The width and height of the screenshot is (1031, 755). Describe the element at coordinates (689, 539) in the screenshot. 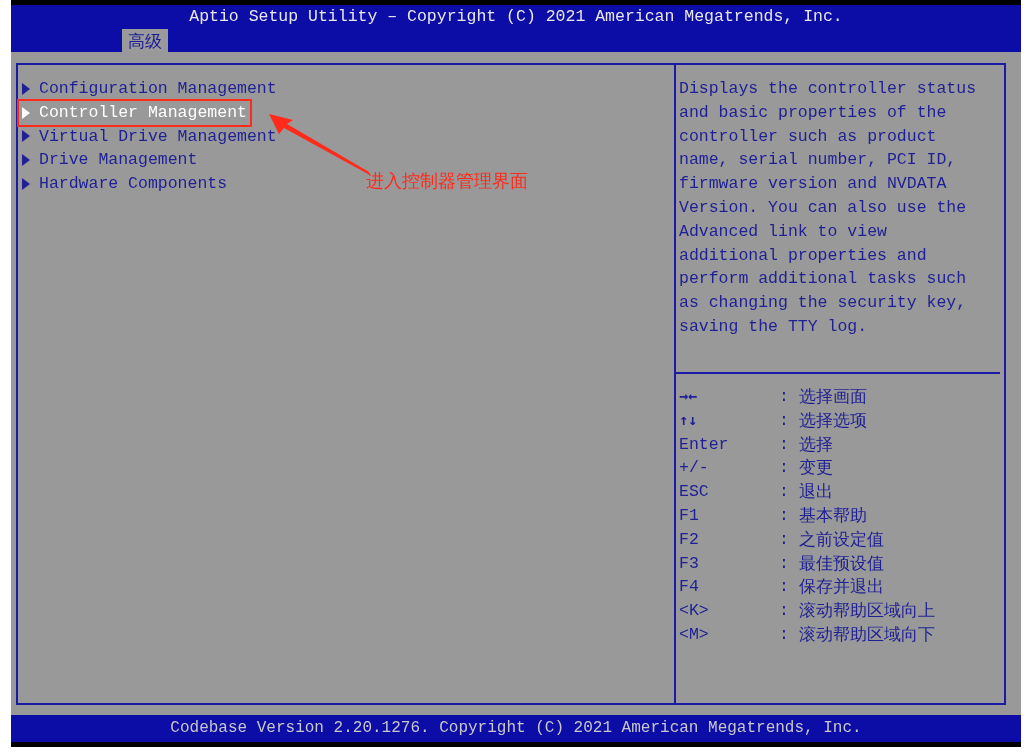

I see `key-label: F2` at that location.